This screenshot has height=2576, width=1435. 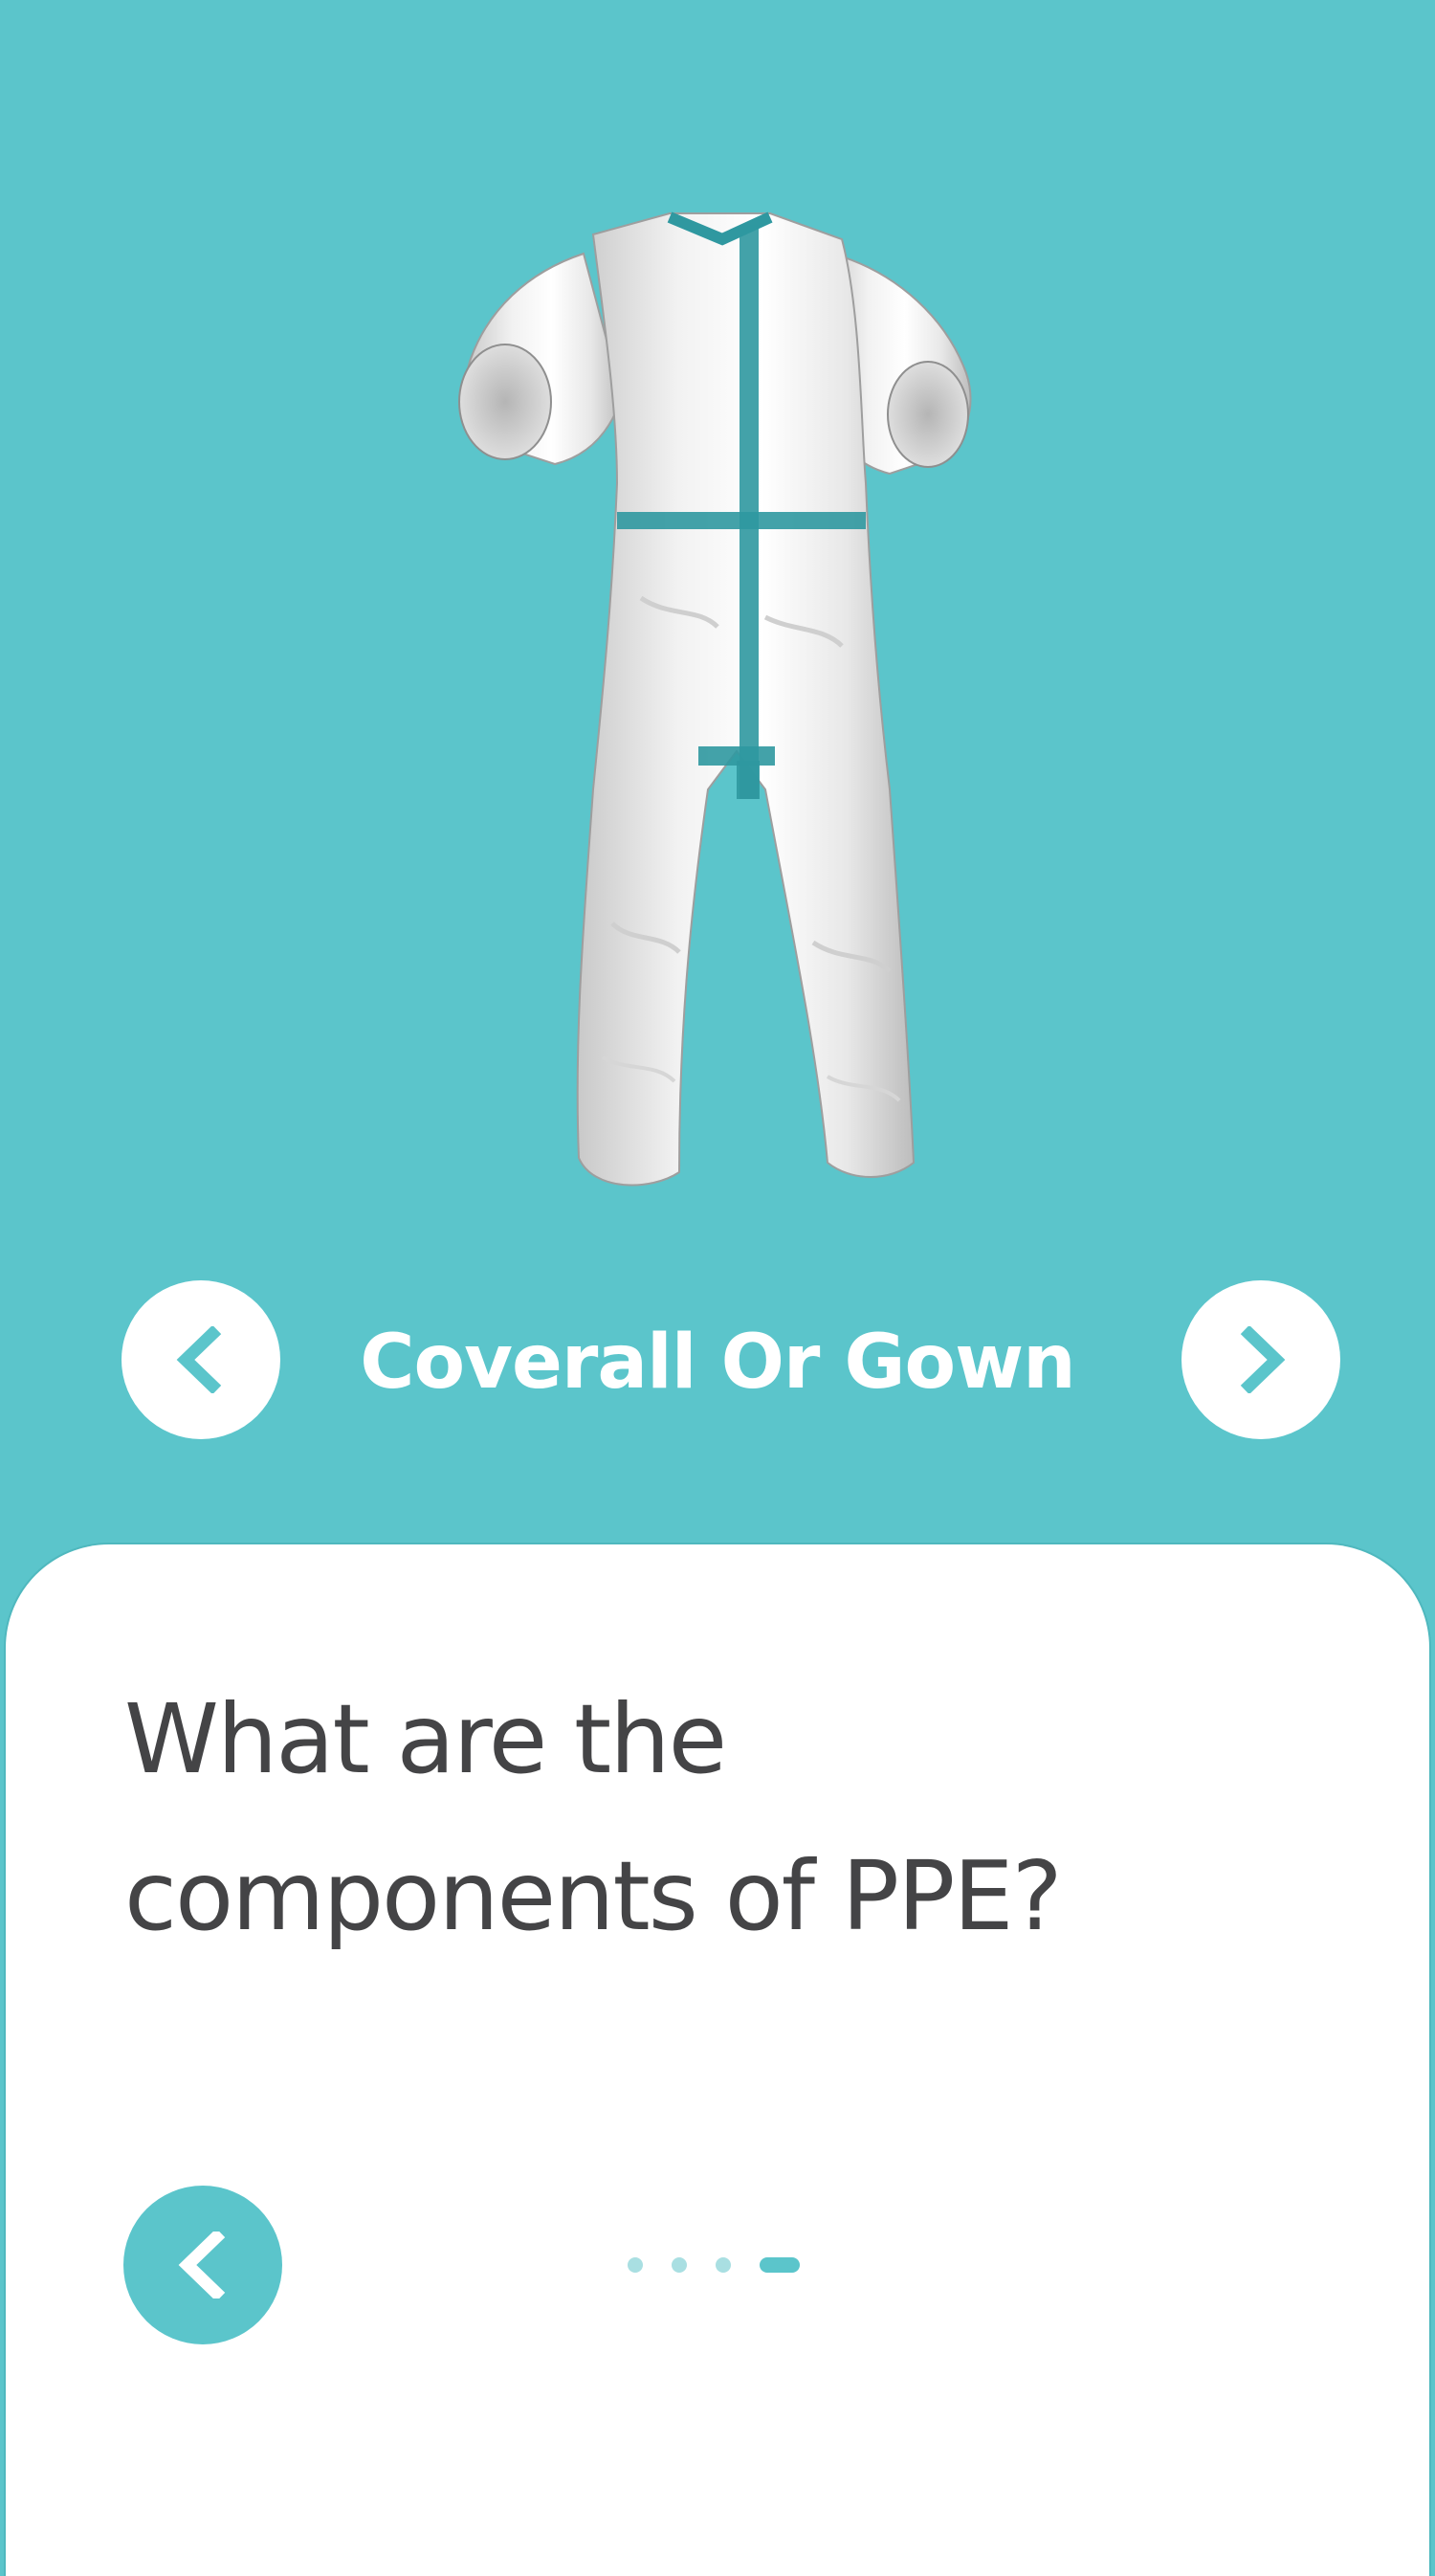 What do you see at coordinates (717, 1363) in the screenshot?
I see `item-title: Coverall Or Gown` at bounding box center [717, 1363].